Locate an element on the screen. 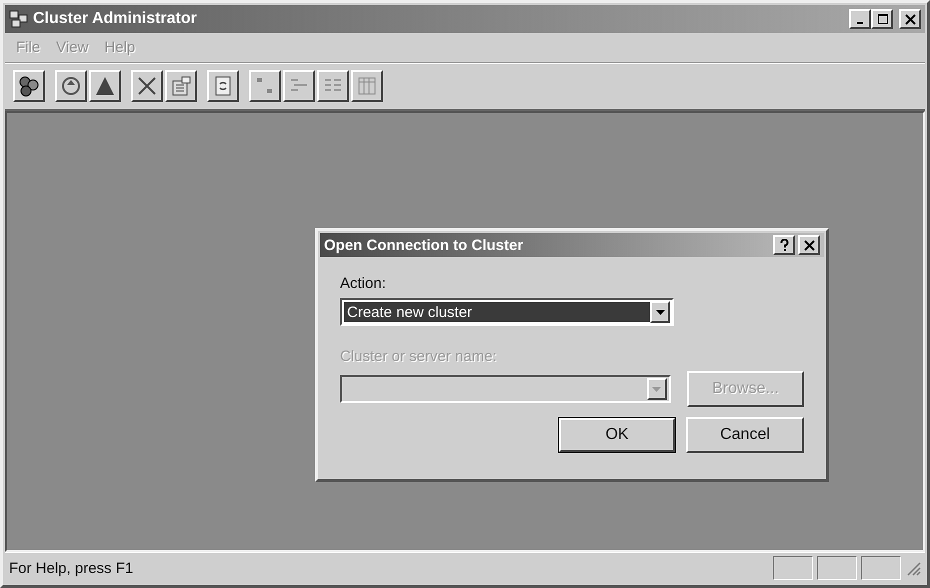  maximize-button is located at coordinates (882, 19).